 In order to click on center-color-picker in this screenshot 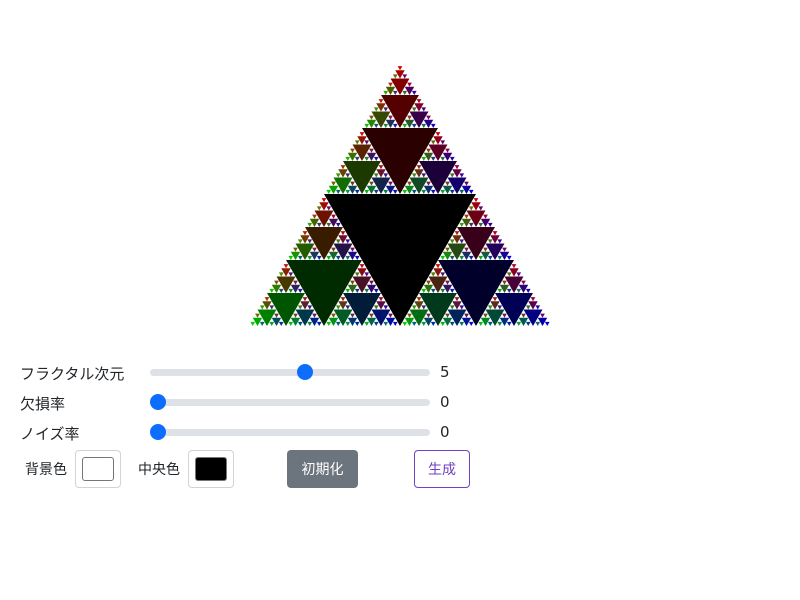, I will do `click(211, 469)`.